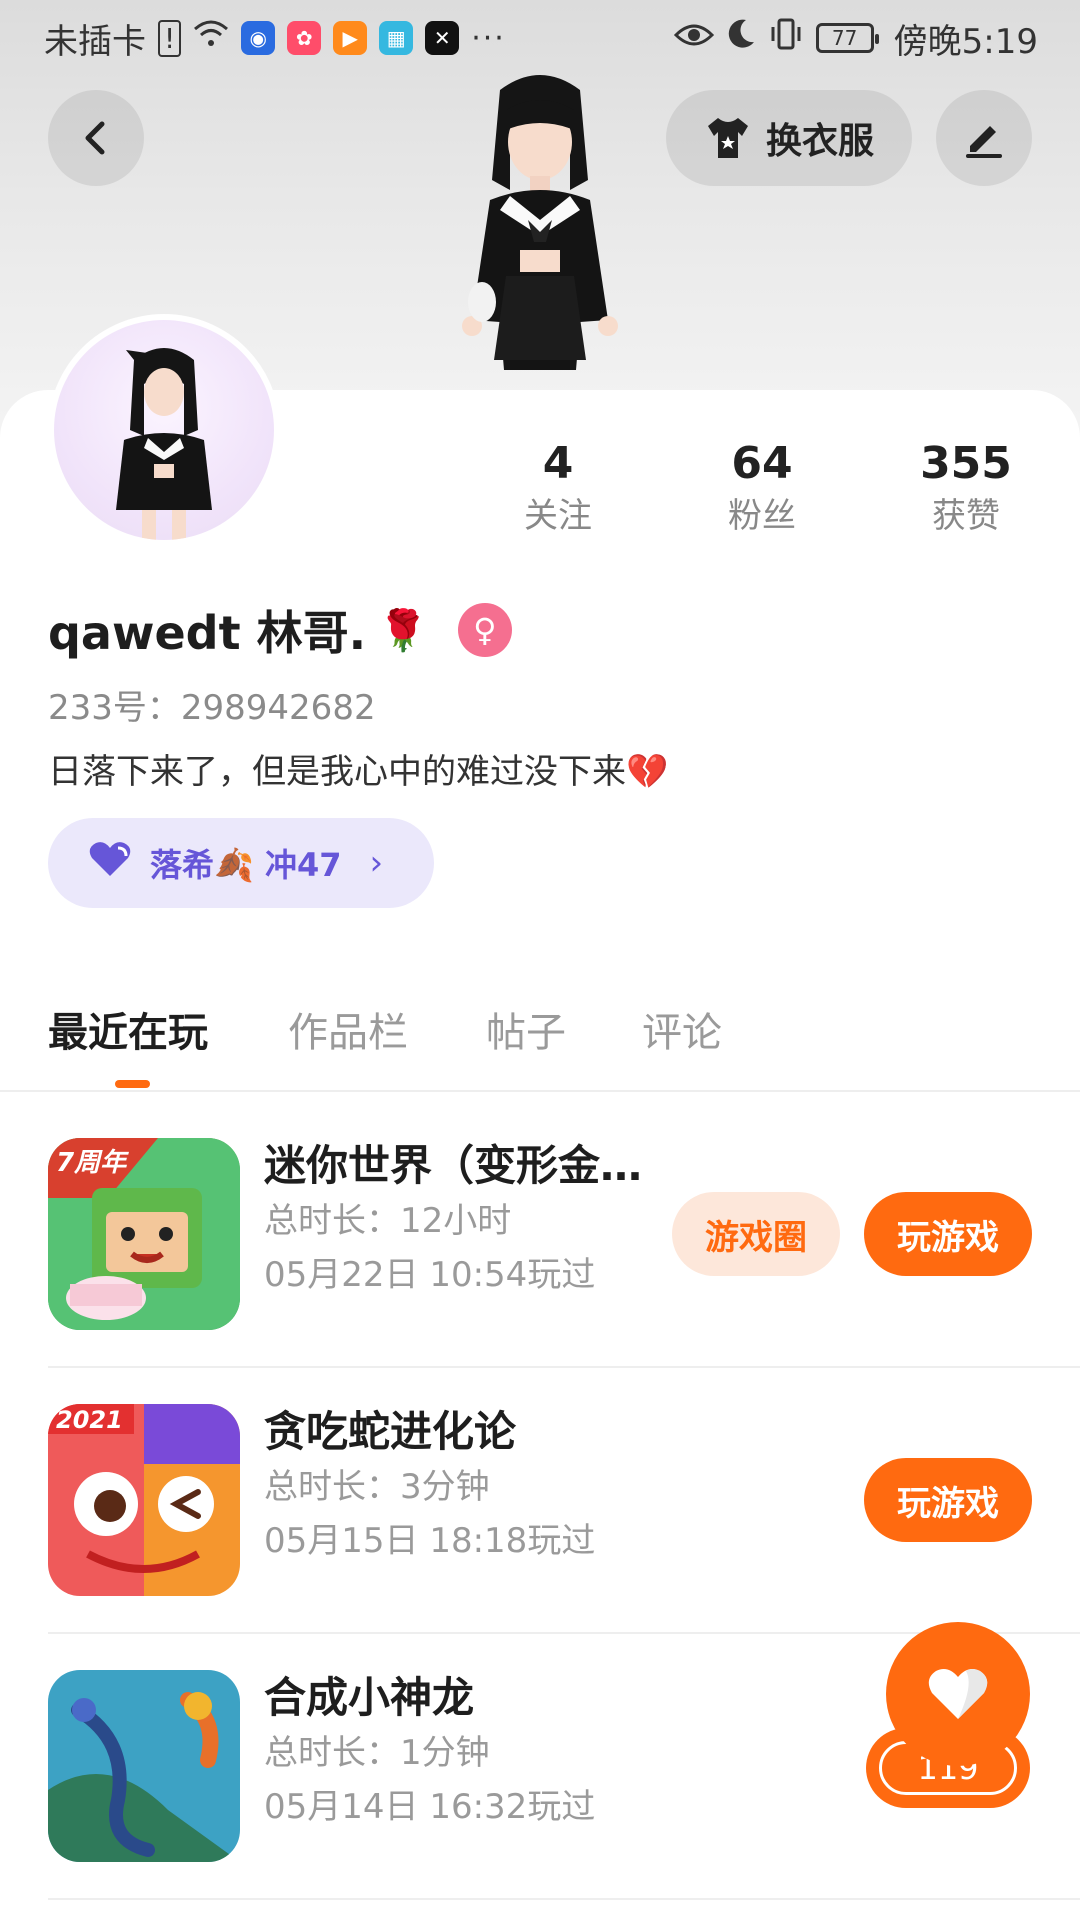  I want to click on game-icon-mini-world: 7周年, so click(144, 1234).